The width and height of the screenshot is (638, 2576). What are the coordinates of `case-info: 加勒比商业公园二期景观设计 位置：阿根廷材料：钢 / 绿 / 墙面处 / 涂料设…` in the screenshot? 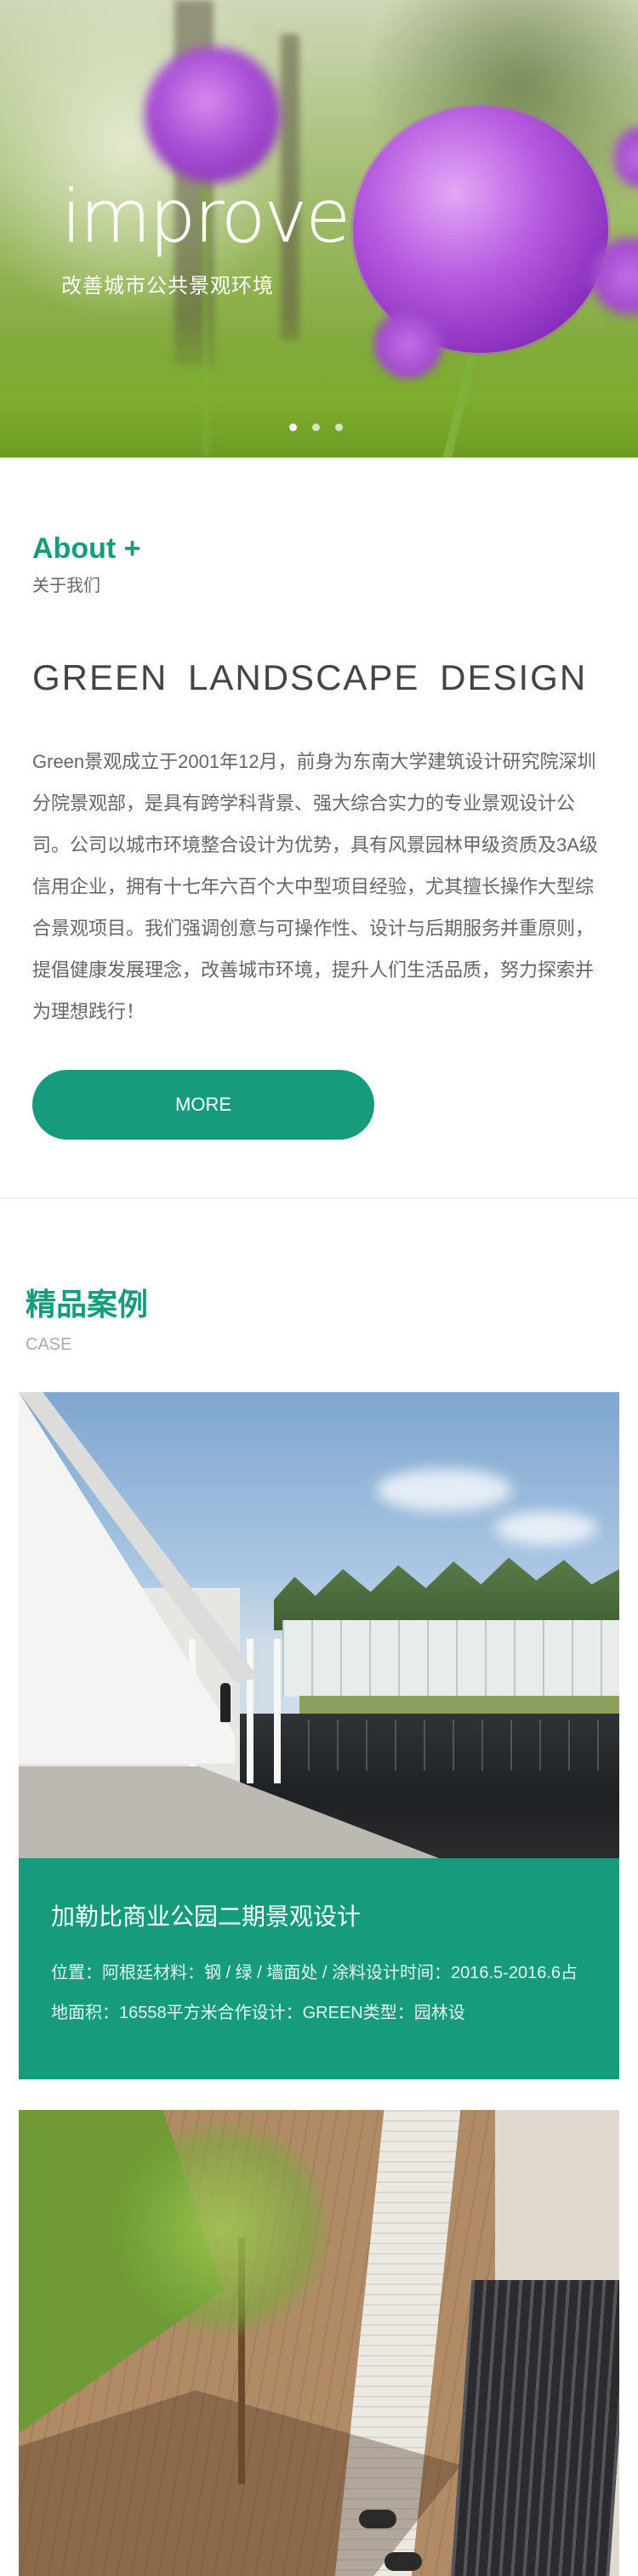 It's located at (319, 1968).